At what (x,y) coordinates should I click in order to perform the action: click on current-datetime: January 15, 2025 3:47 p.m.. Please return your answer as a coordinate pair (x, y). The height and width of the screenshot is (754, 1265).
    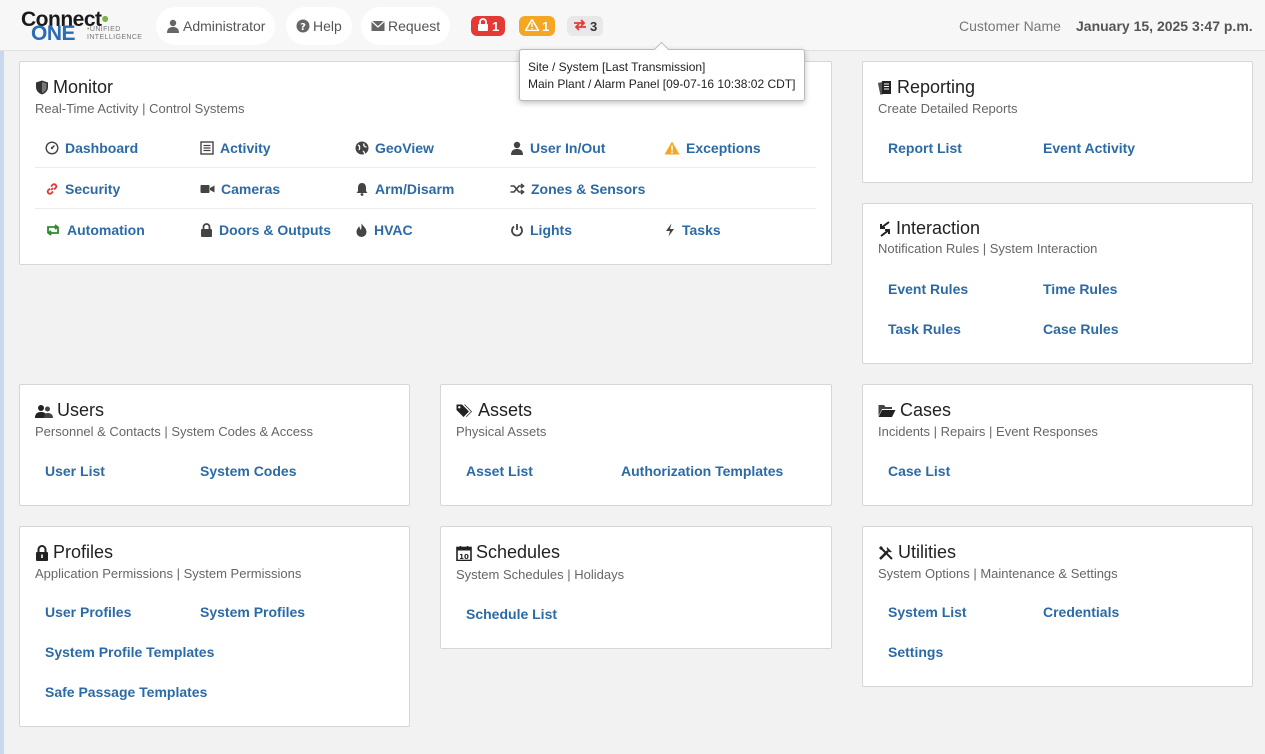
    Looking at the image, I should click on (1164, 26).